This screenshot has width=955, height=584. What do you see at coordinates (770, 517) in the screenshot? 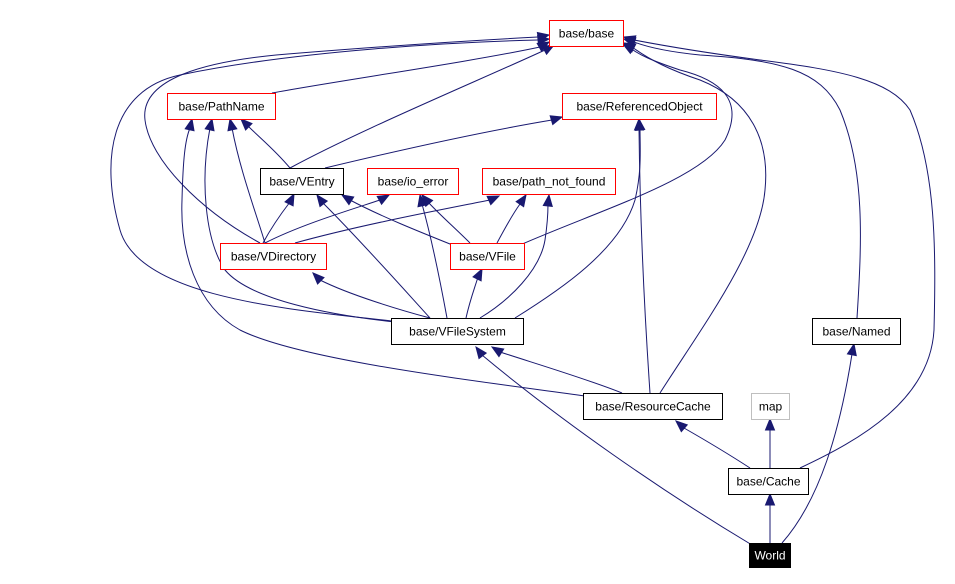
I see `edge-world-to-cache` at bounding box center [770, 517].